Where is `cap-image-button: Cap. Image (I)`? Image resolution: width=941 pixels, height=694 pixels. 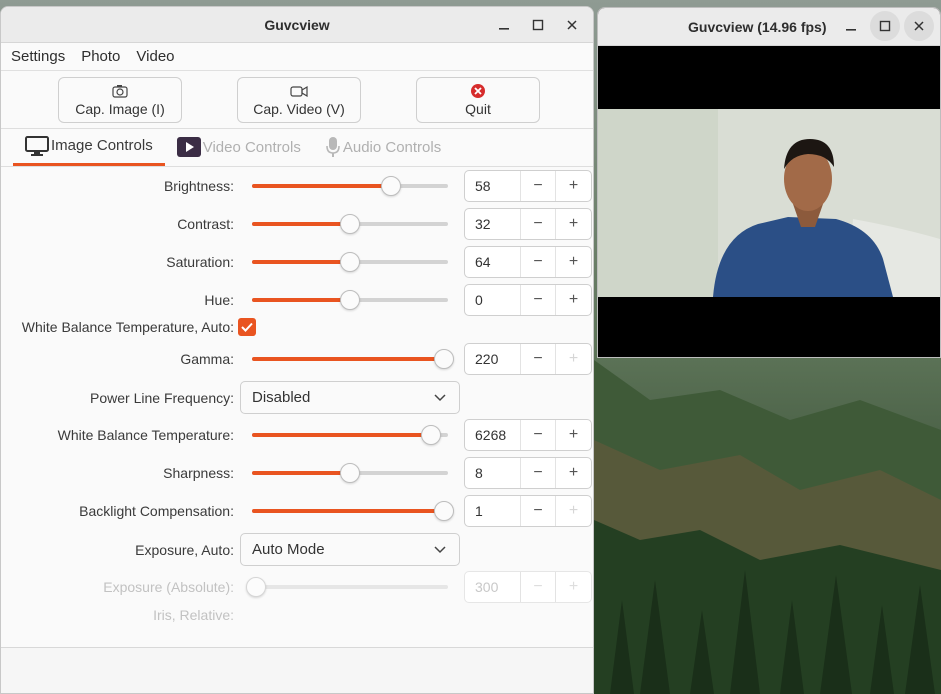
cap-image-button: Cap. Image (I) is located at coordinates (120, 99).